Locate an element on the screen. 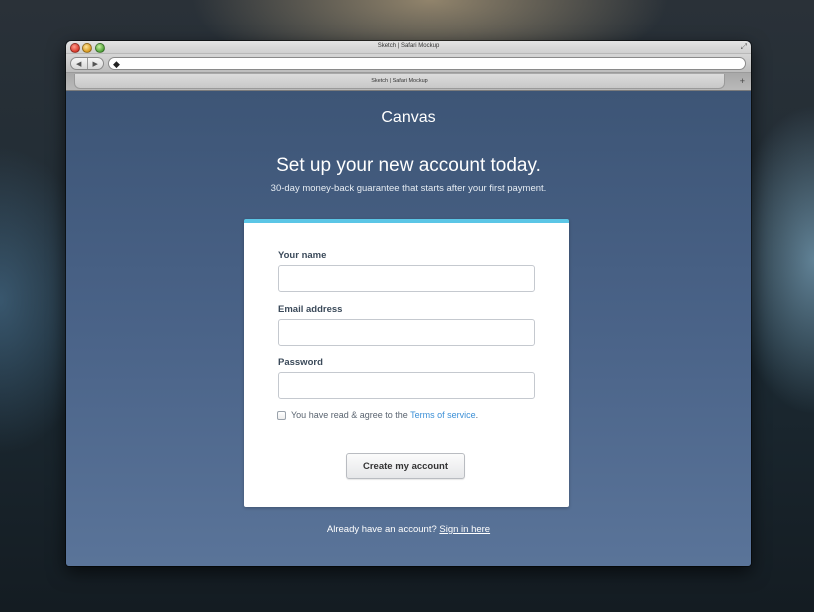  fullscreen-icon: ⤢ is located at coordinates (744, 47).